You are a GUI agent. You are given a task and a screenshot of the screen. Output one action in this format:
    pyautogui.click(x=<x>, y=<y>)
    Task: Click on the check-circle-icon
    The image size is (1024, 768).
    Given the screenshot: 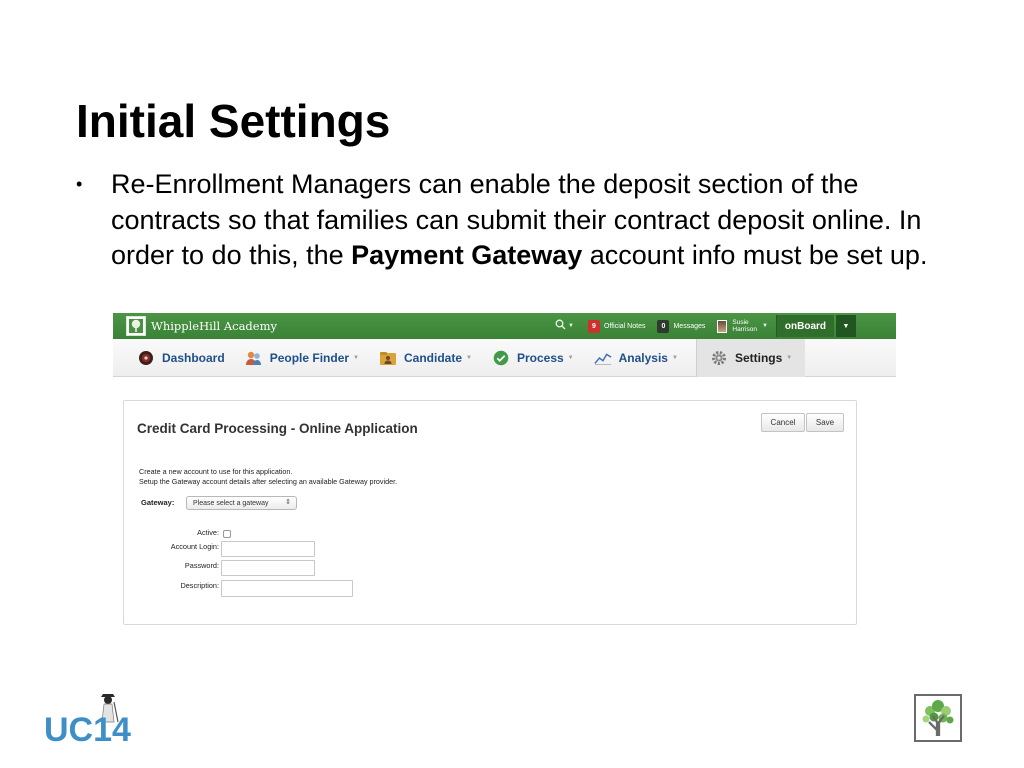 What is the action you would take?
    pyautogui.click(x=501, y=358)
    